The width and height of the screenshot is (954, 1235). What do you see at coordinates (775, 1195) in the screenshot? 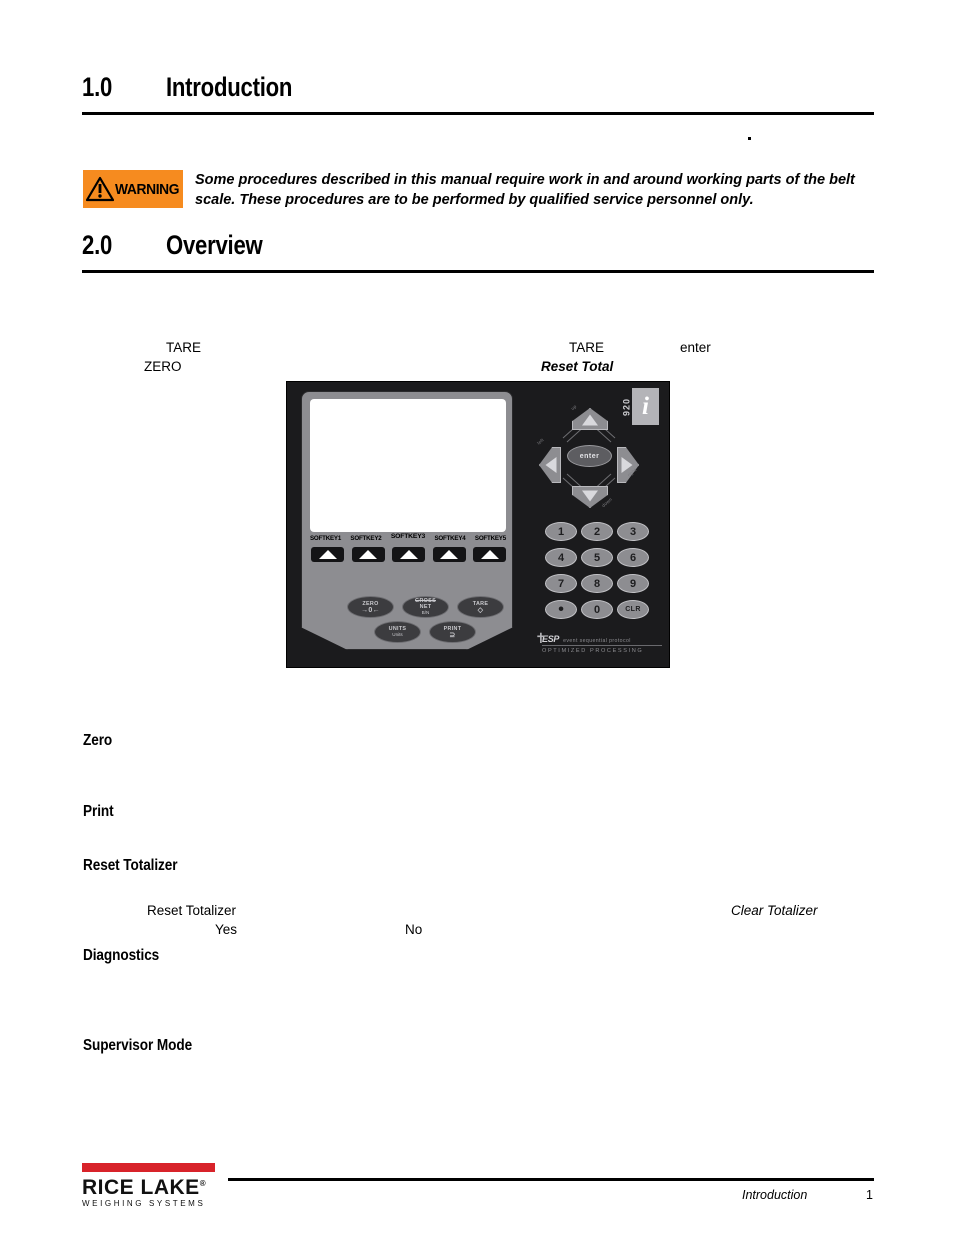
I see `footer-section-name: Introduction` at bounding box center [775, 1195].